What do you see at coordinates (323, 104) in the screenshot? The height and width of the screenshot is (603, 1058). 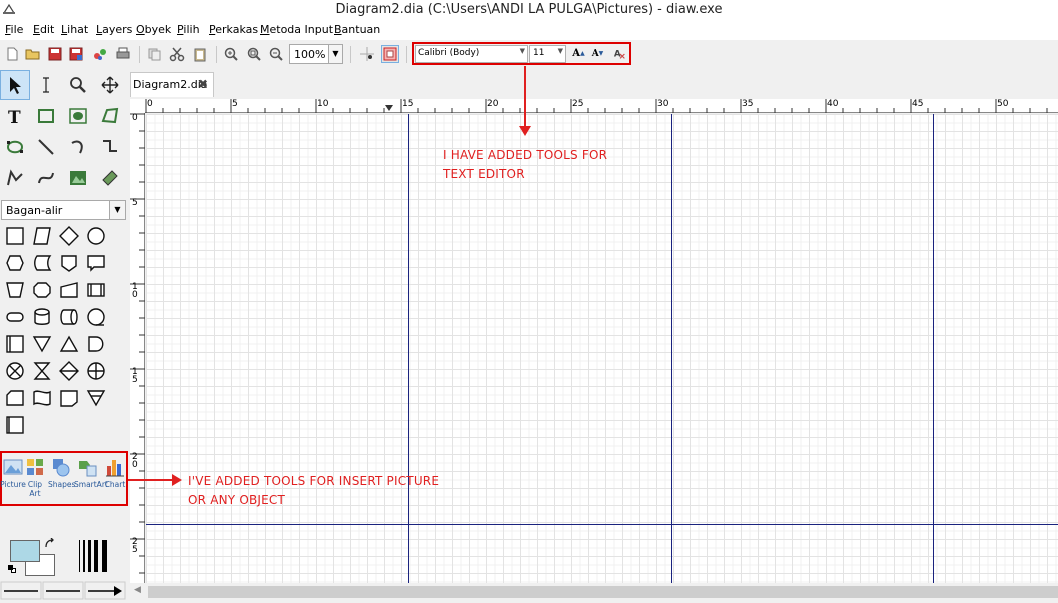 I see `ruler-label: 10` at bounding box center [323, 104].